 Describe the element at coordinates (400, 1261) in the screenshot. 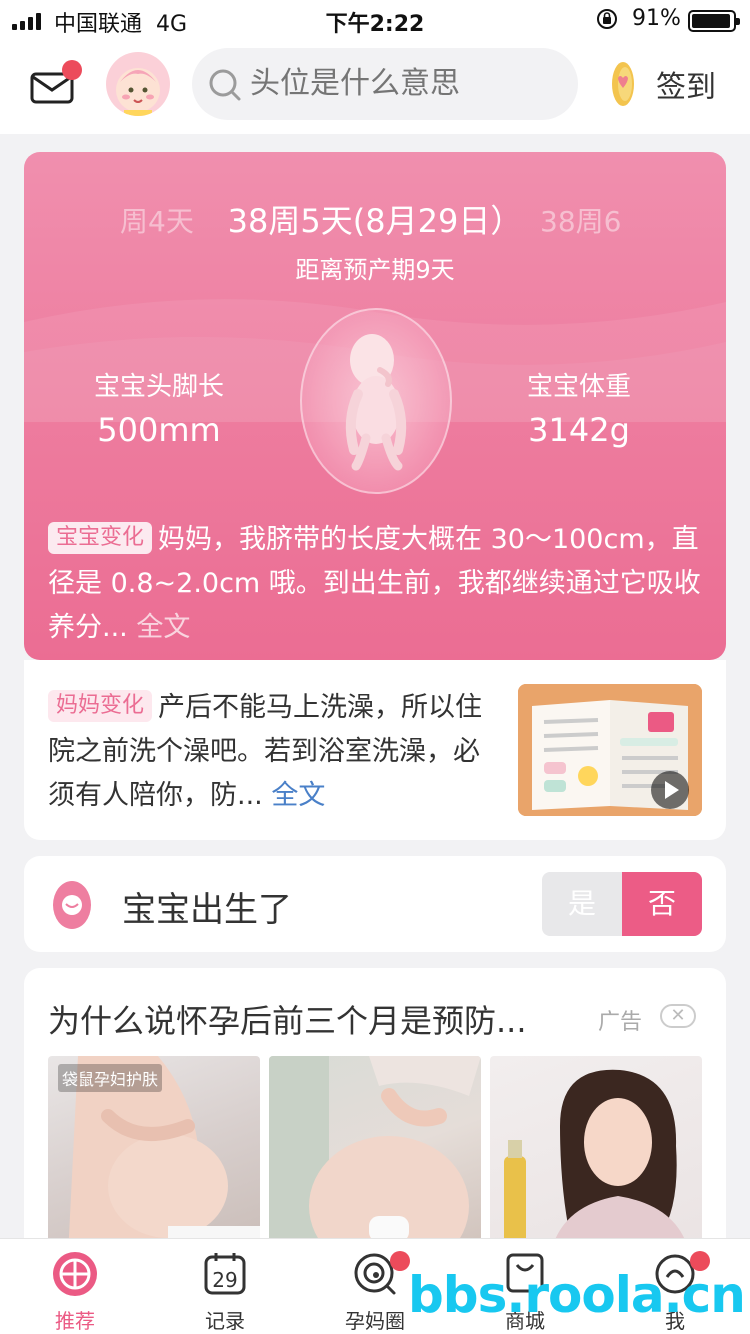

I see `community-notification-badge` at that location.